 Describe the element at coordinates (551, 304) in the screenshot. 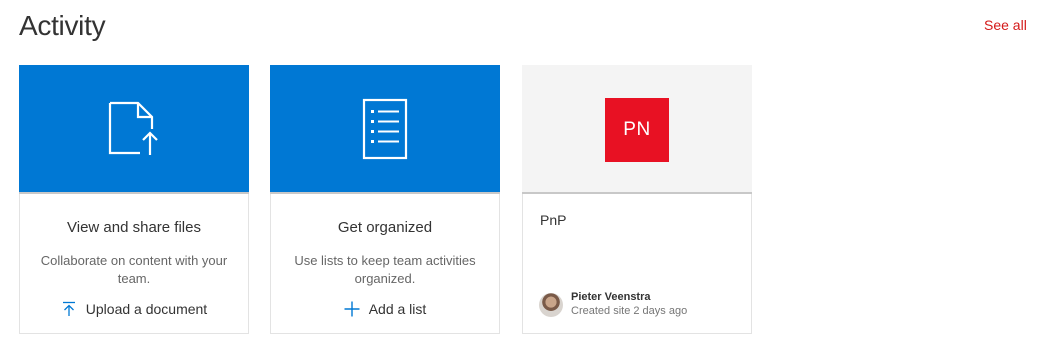

I see `avatar` at that location.